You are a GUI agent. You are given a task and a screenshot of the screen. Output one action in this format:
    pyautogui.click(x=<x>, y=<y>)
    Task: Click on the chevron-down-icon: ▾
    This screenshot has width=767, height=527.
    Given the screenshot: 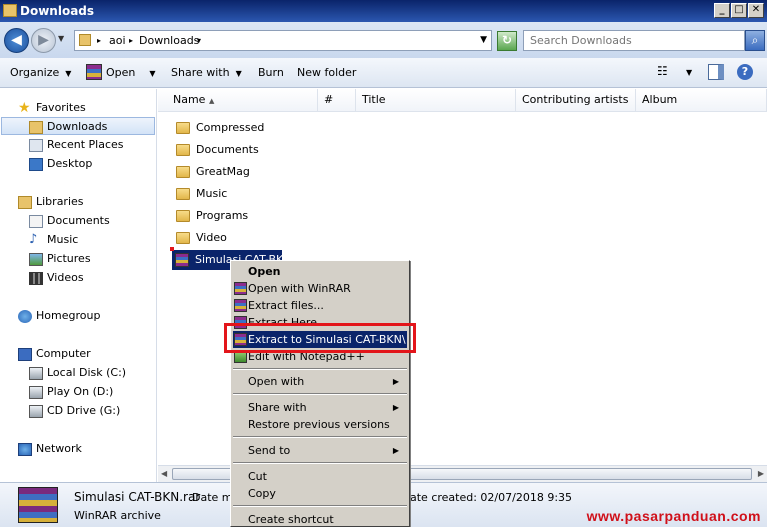 What is the action you would take?
    pyautogui.click(x=199, y=40)
    